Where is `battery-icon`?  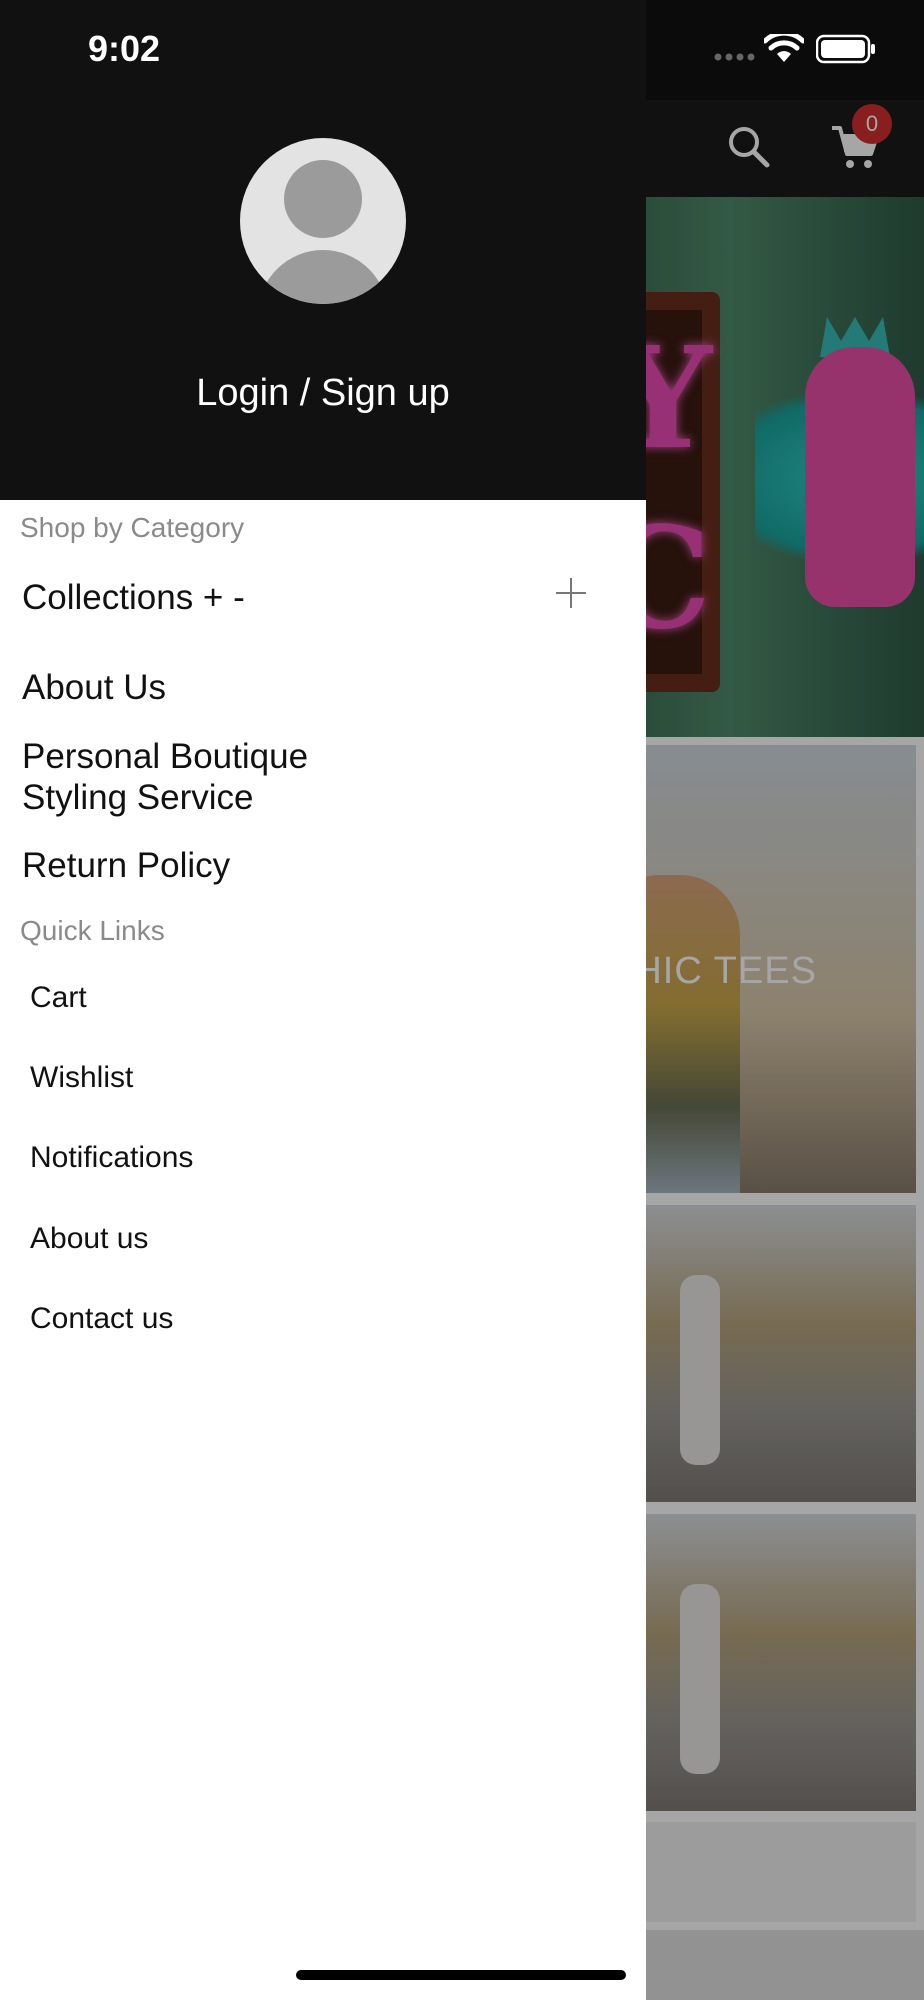 battery-icon is located at coordinates (845, 49).